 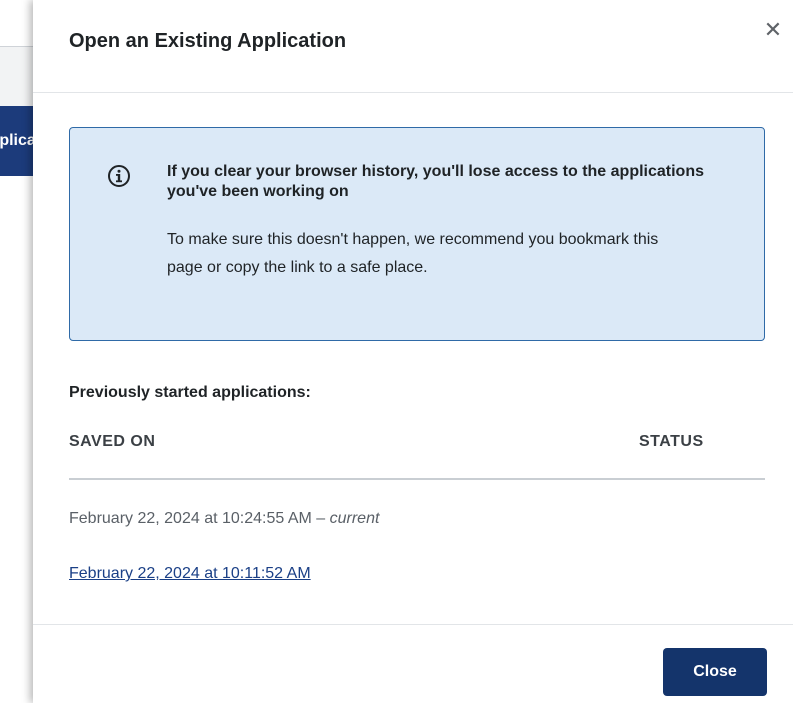 What do you see at coordinates (417, 479) in the screenshot?
I see `table-divider` at bounding box center [417, 479].